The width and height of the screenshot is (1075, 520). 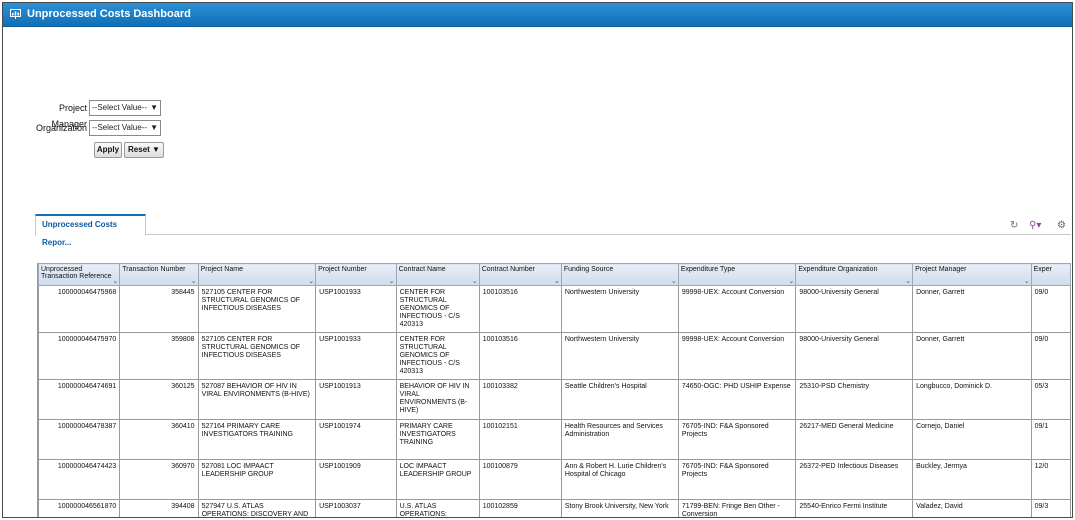 I want to click on search-options-icon: ⚲▾, so click(x=1035, y=225).